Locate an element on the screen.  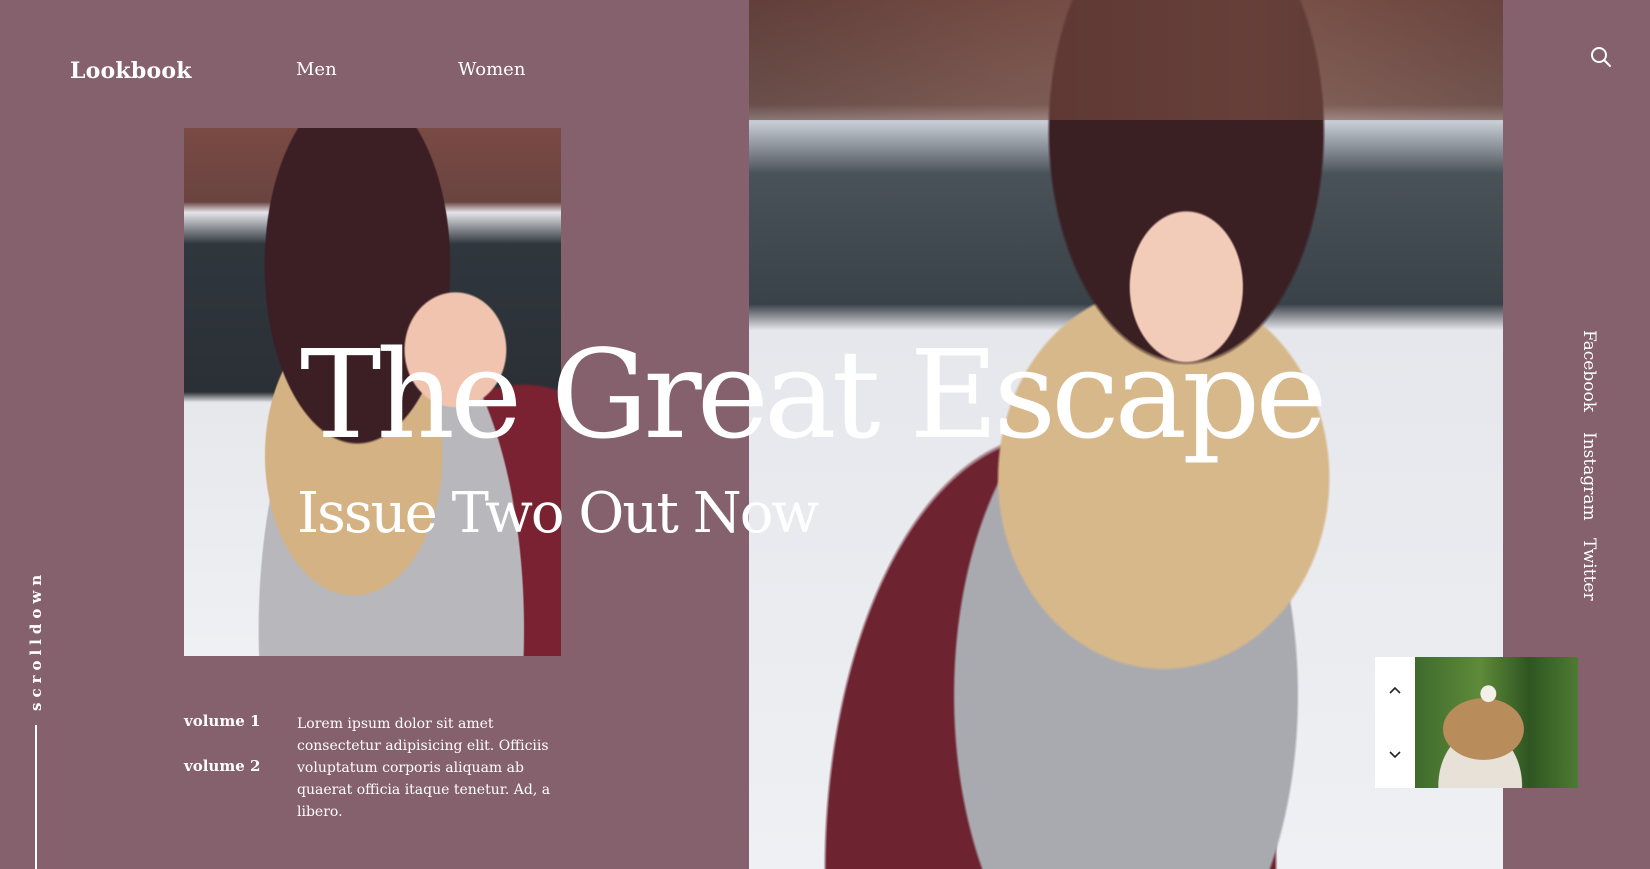
scrolldown-label: scrolldown is located at coordinates (36, 640).